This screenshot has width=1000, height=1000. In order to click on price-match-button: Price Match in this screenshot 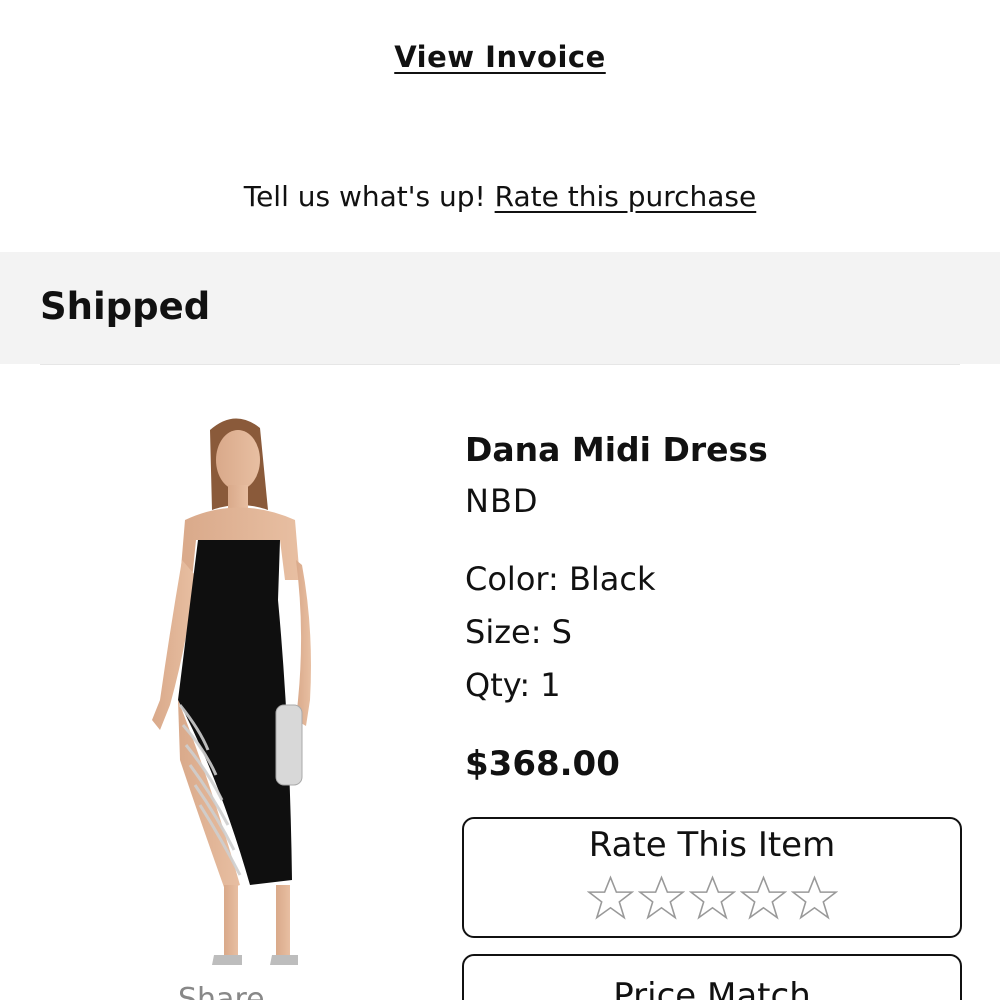, I will do `click(712, 977)`.